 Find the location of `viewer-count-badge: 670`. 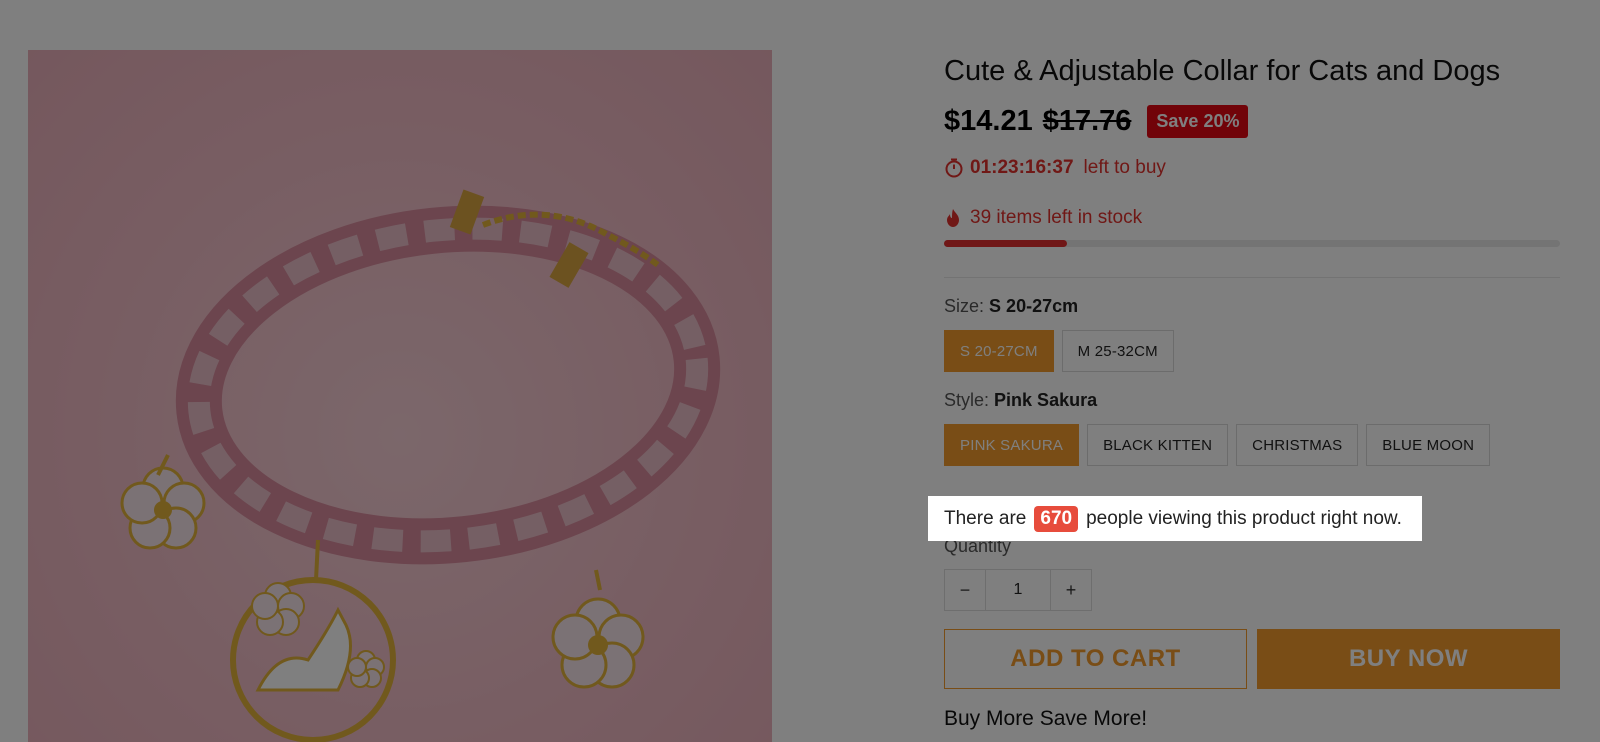

viewer-count-badge: 670 is located at coordinates (1056, 518).